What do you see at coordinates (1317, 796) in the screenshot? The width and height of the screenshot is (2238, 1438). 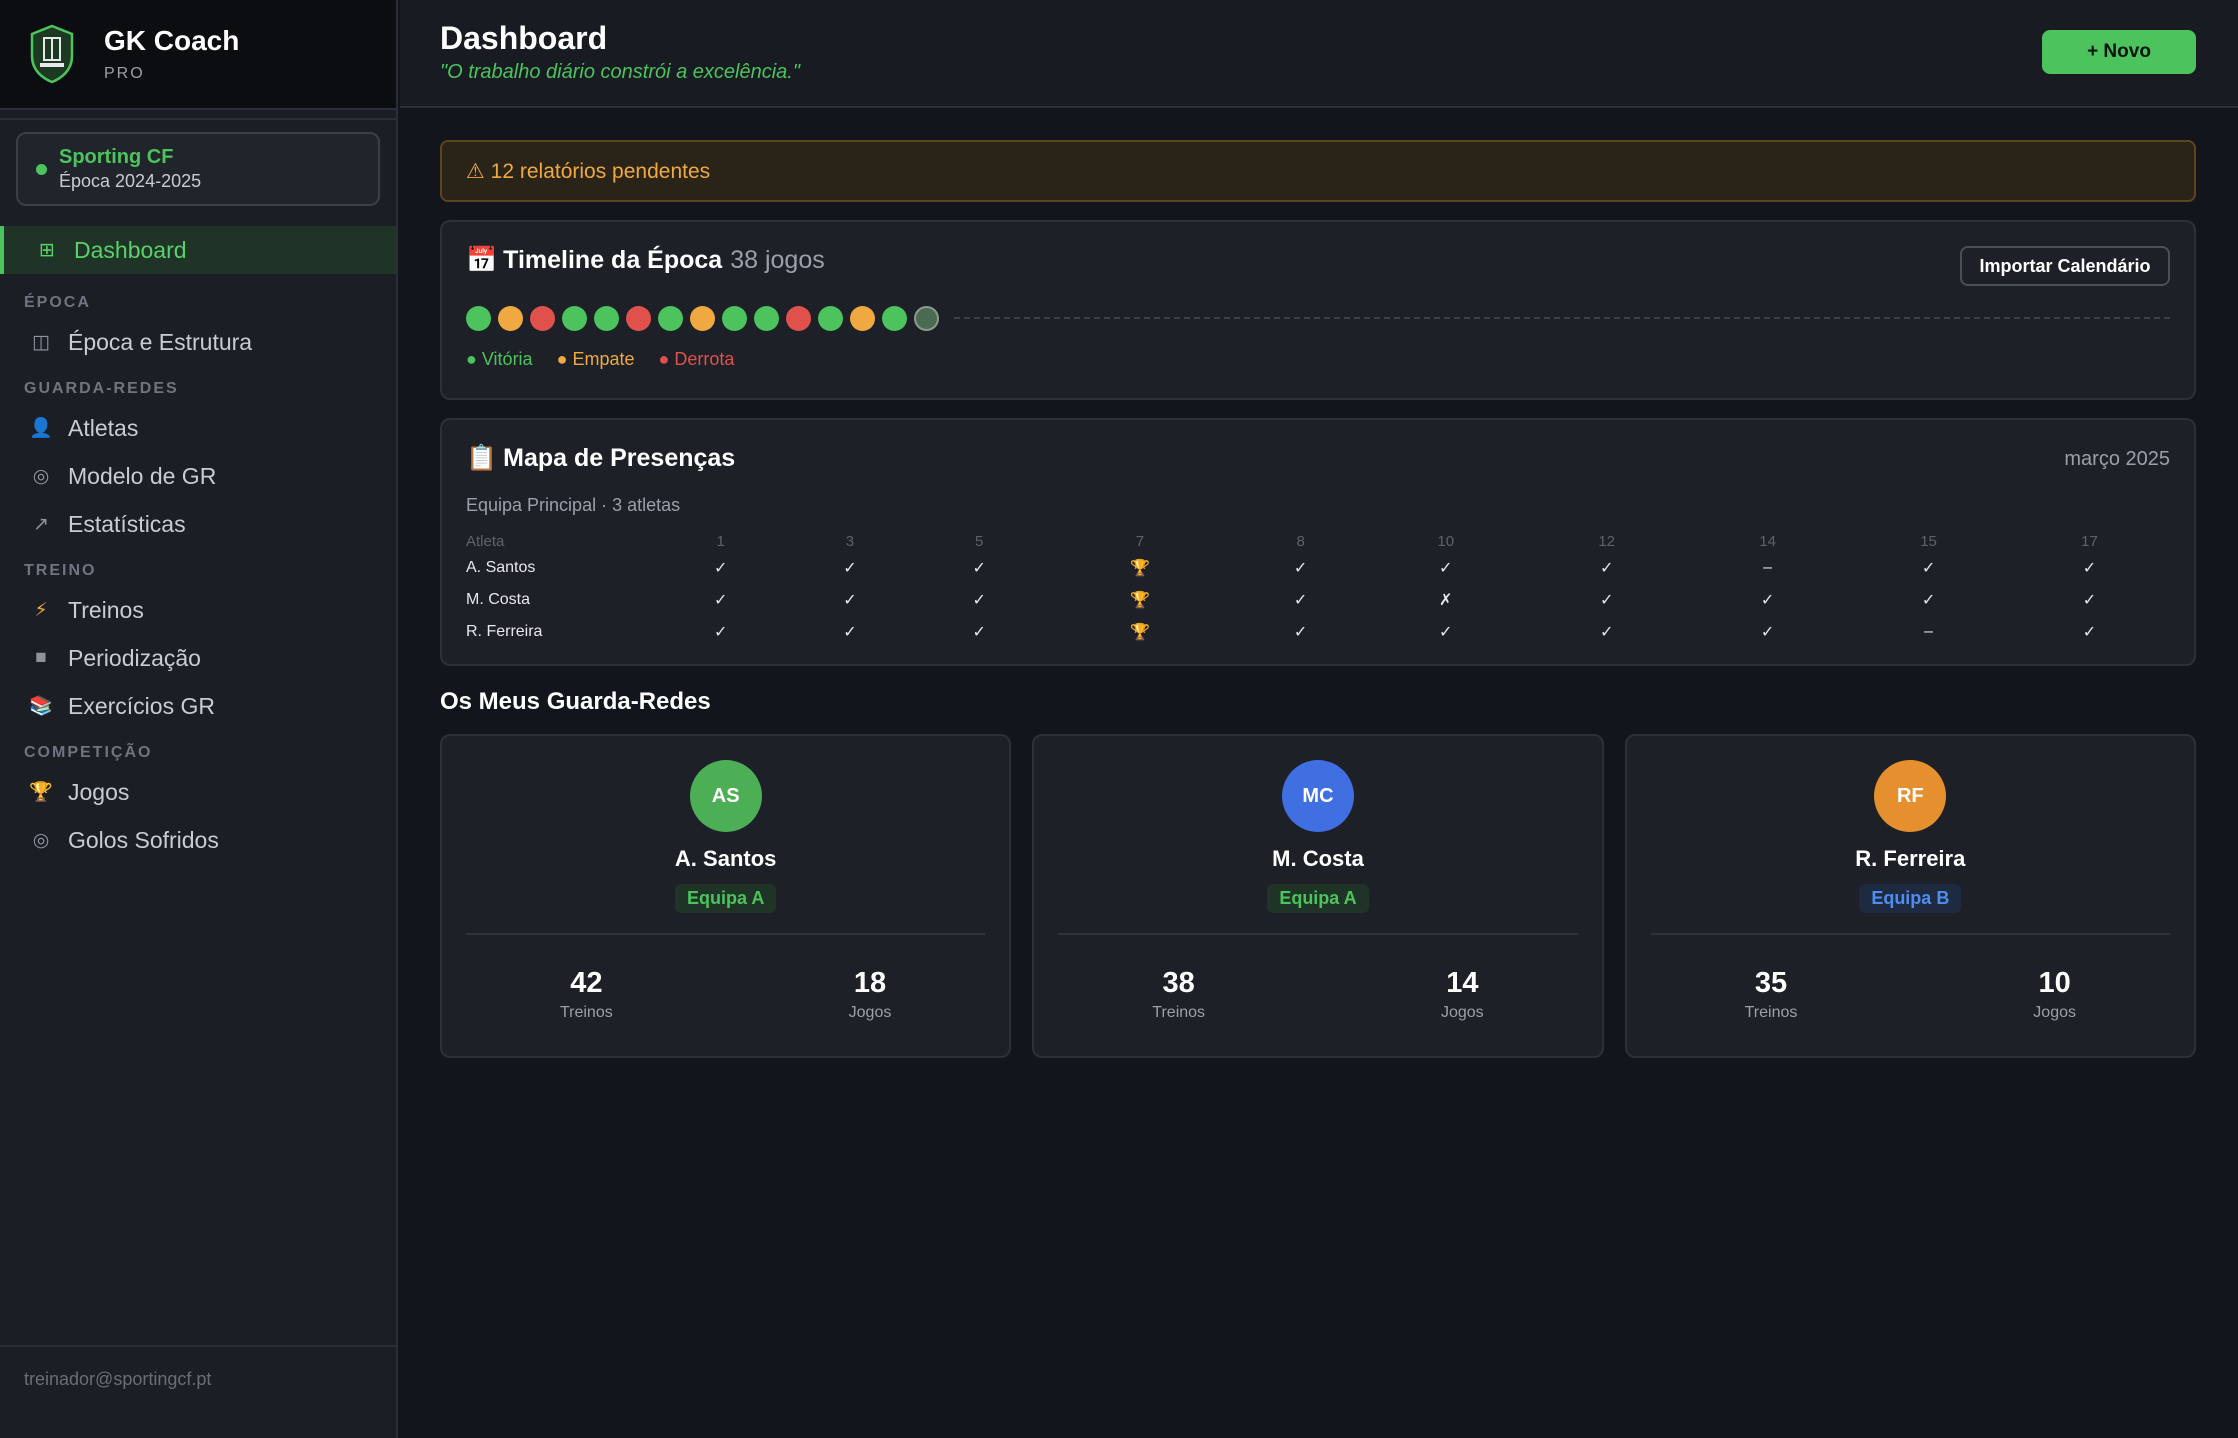 I see `avatar: MC` at bounding box center [1317, 796].